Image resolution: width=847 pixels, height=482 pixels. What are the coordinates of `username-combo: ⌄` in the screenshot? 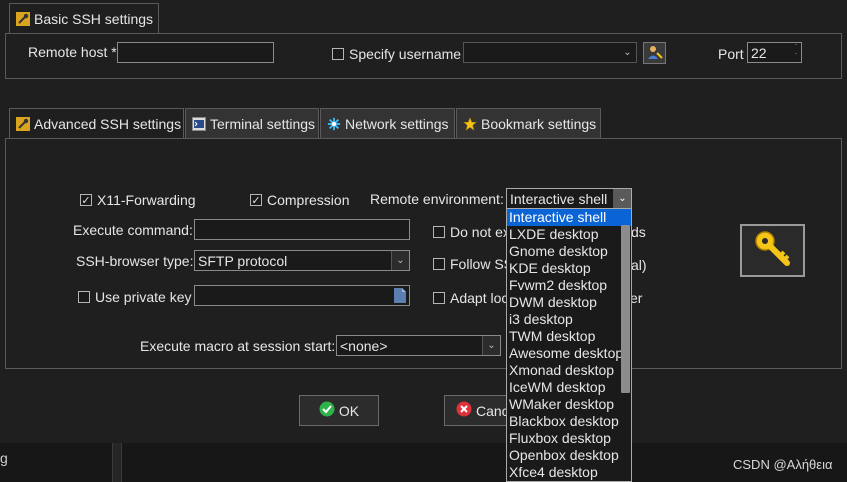 It's located at (550, 52).